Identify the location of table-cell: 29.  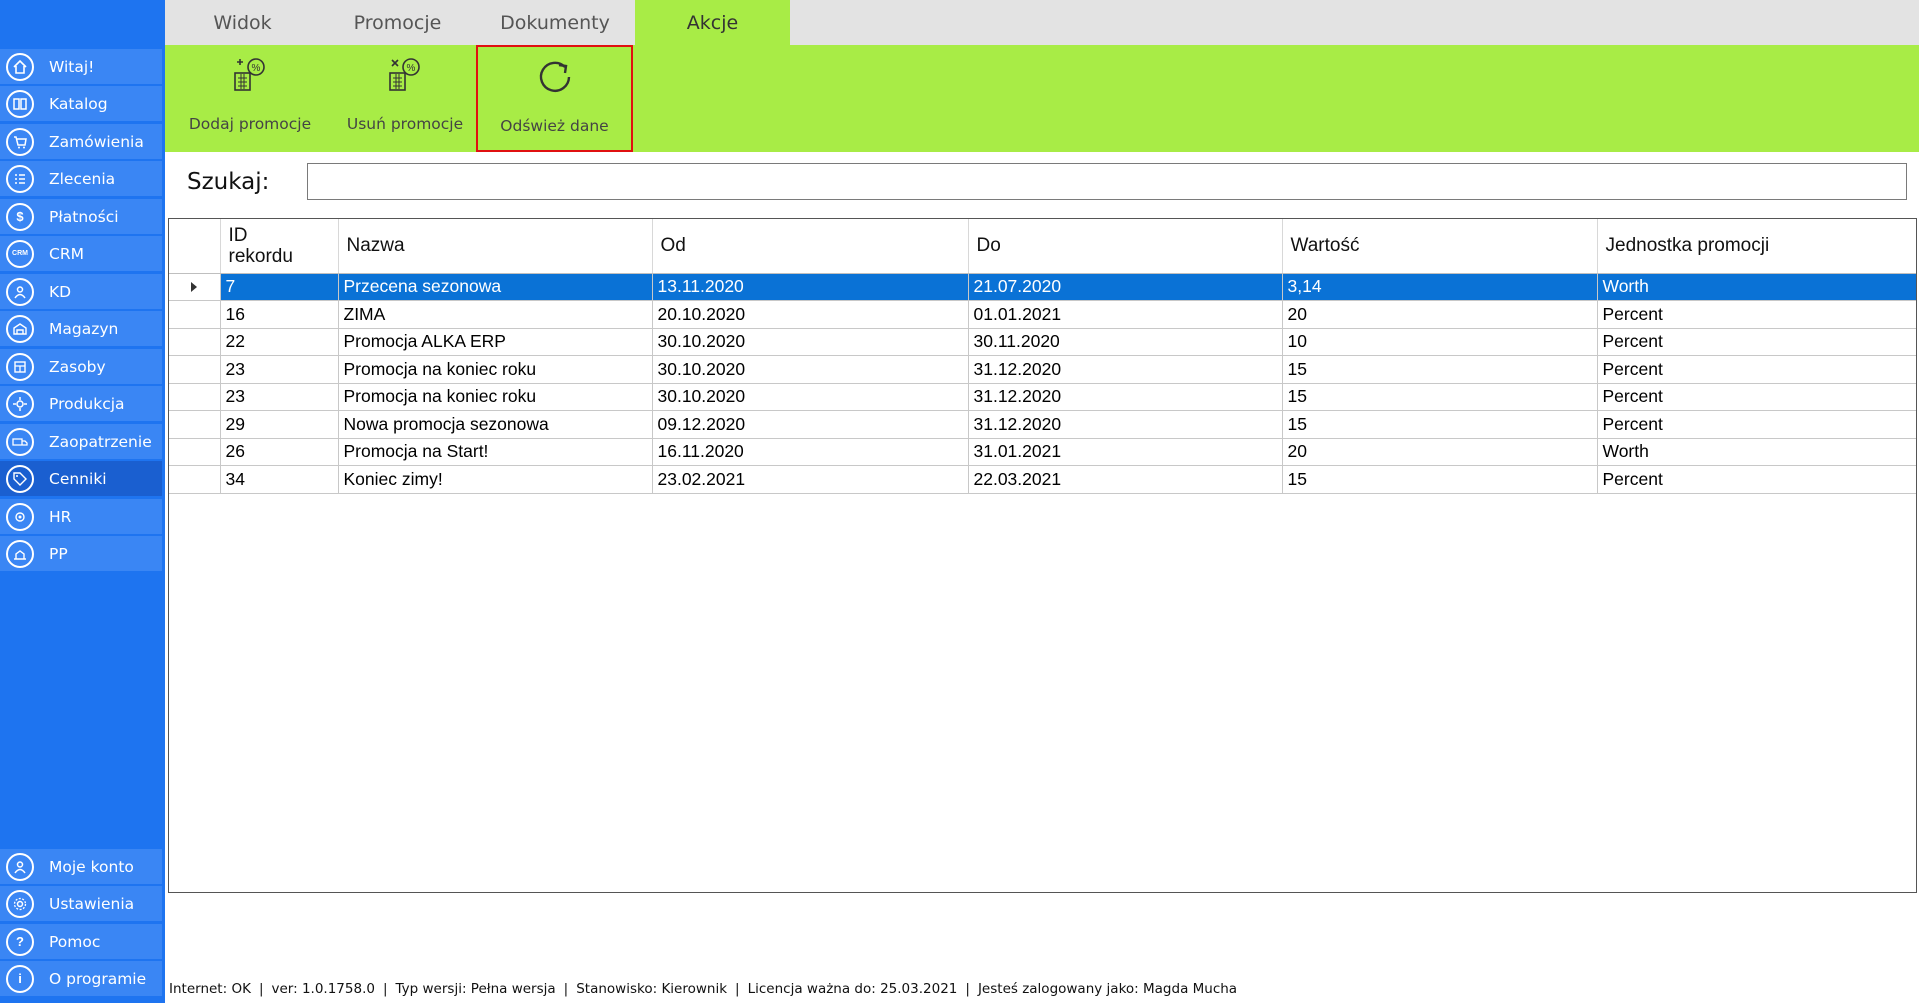
(279, 424).